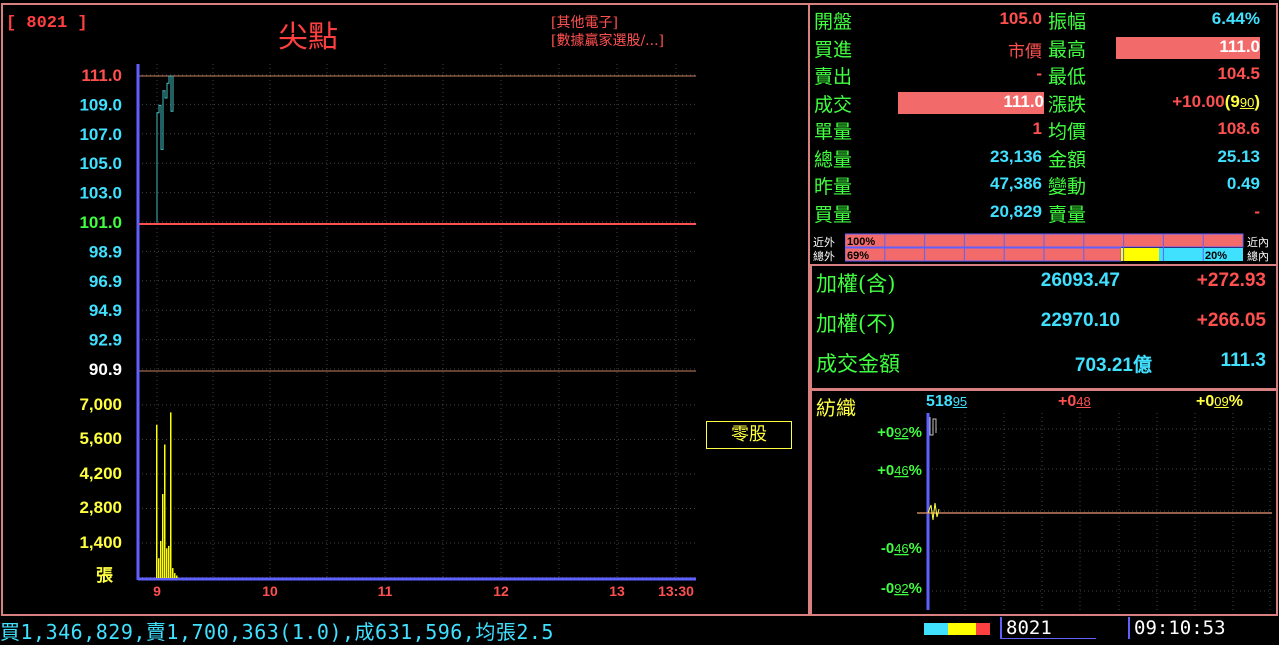 This screenshot has height=645, width=1279. What do you see at coordinates (105, 575) in the screenshot?
I see `volume-tick-label: 張` at bounding box center [105, 575].